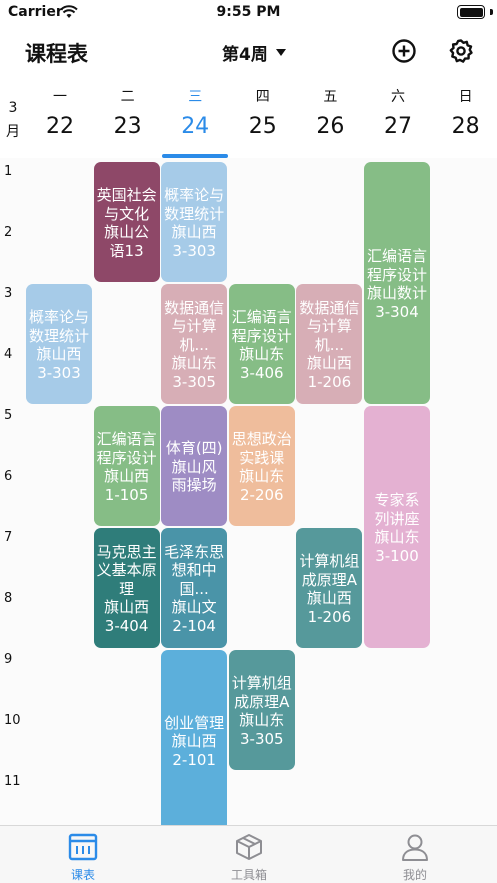  I want to click on month-number: 3, so click(13, 108).